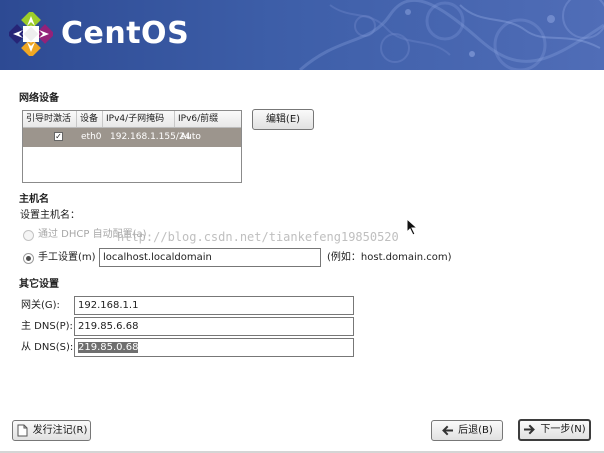 The width and height of the screenshot is (604, 453). What do you see at coordinates (563, 429) in the screenshot?
I see `next-label: 下一步(N)` at bounding box center [563, 429].